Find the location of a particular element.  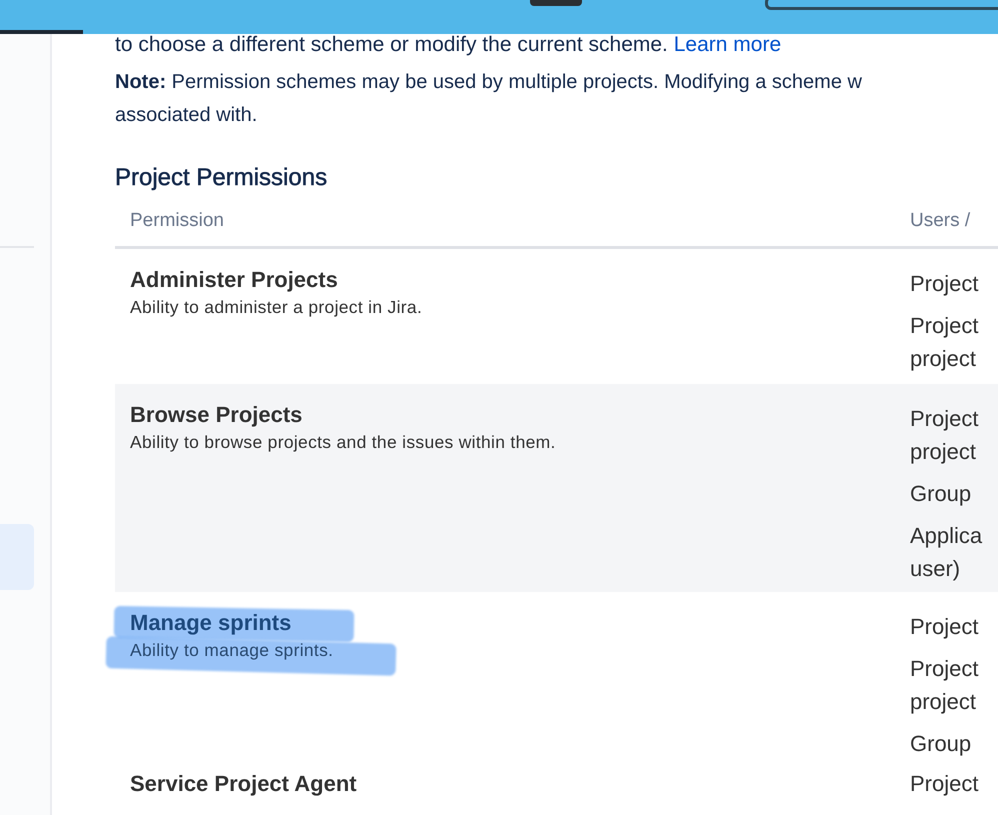

note-text: associated with. is located at coordinates (186, 115).